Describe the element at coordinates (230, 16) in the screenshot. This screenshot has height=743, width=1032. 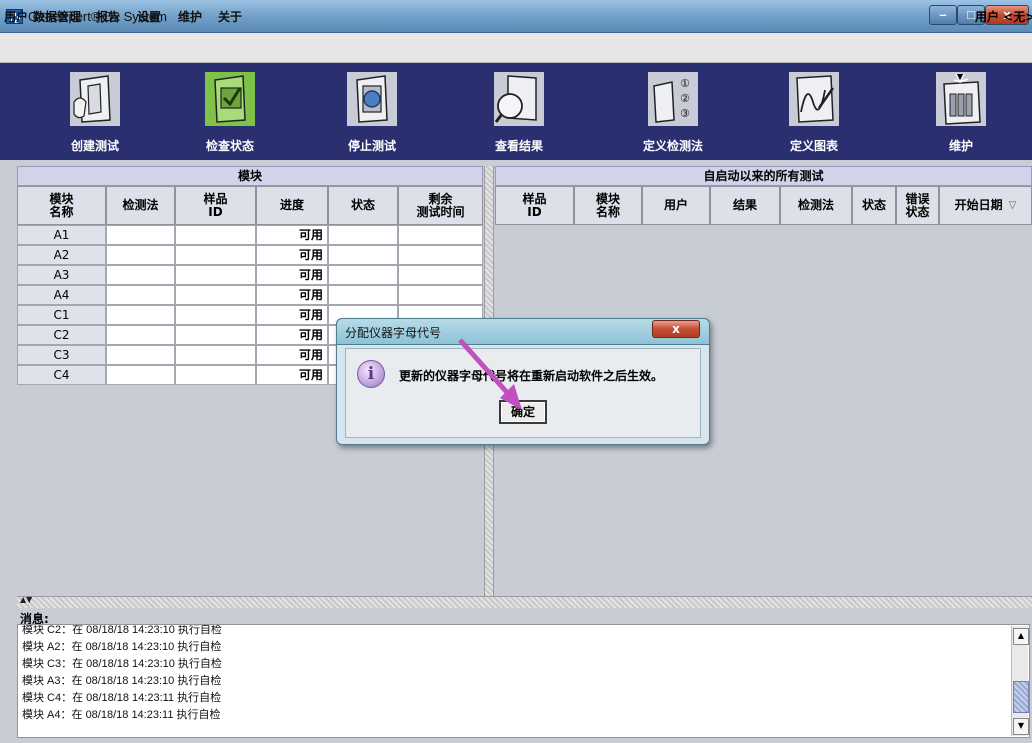
I see `menu-about: 关于` at that location.